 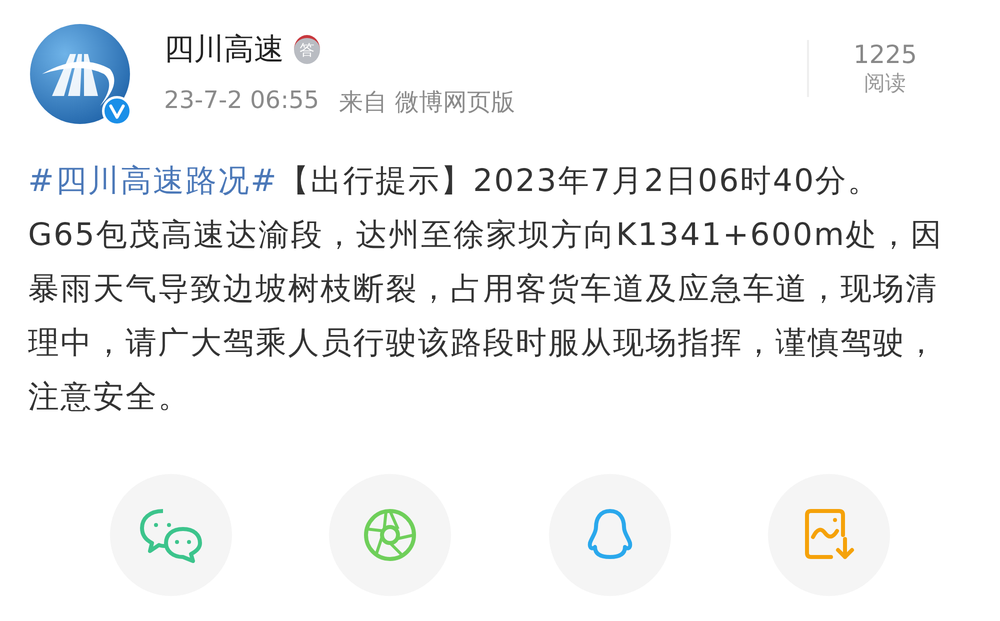 What do you see at coordinates (242, 101) in the screenshot?
I see `post-time: 23-7-2 06:55` at bounding box center [242, 101].